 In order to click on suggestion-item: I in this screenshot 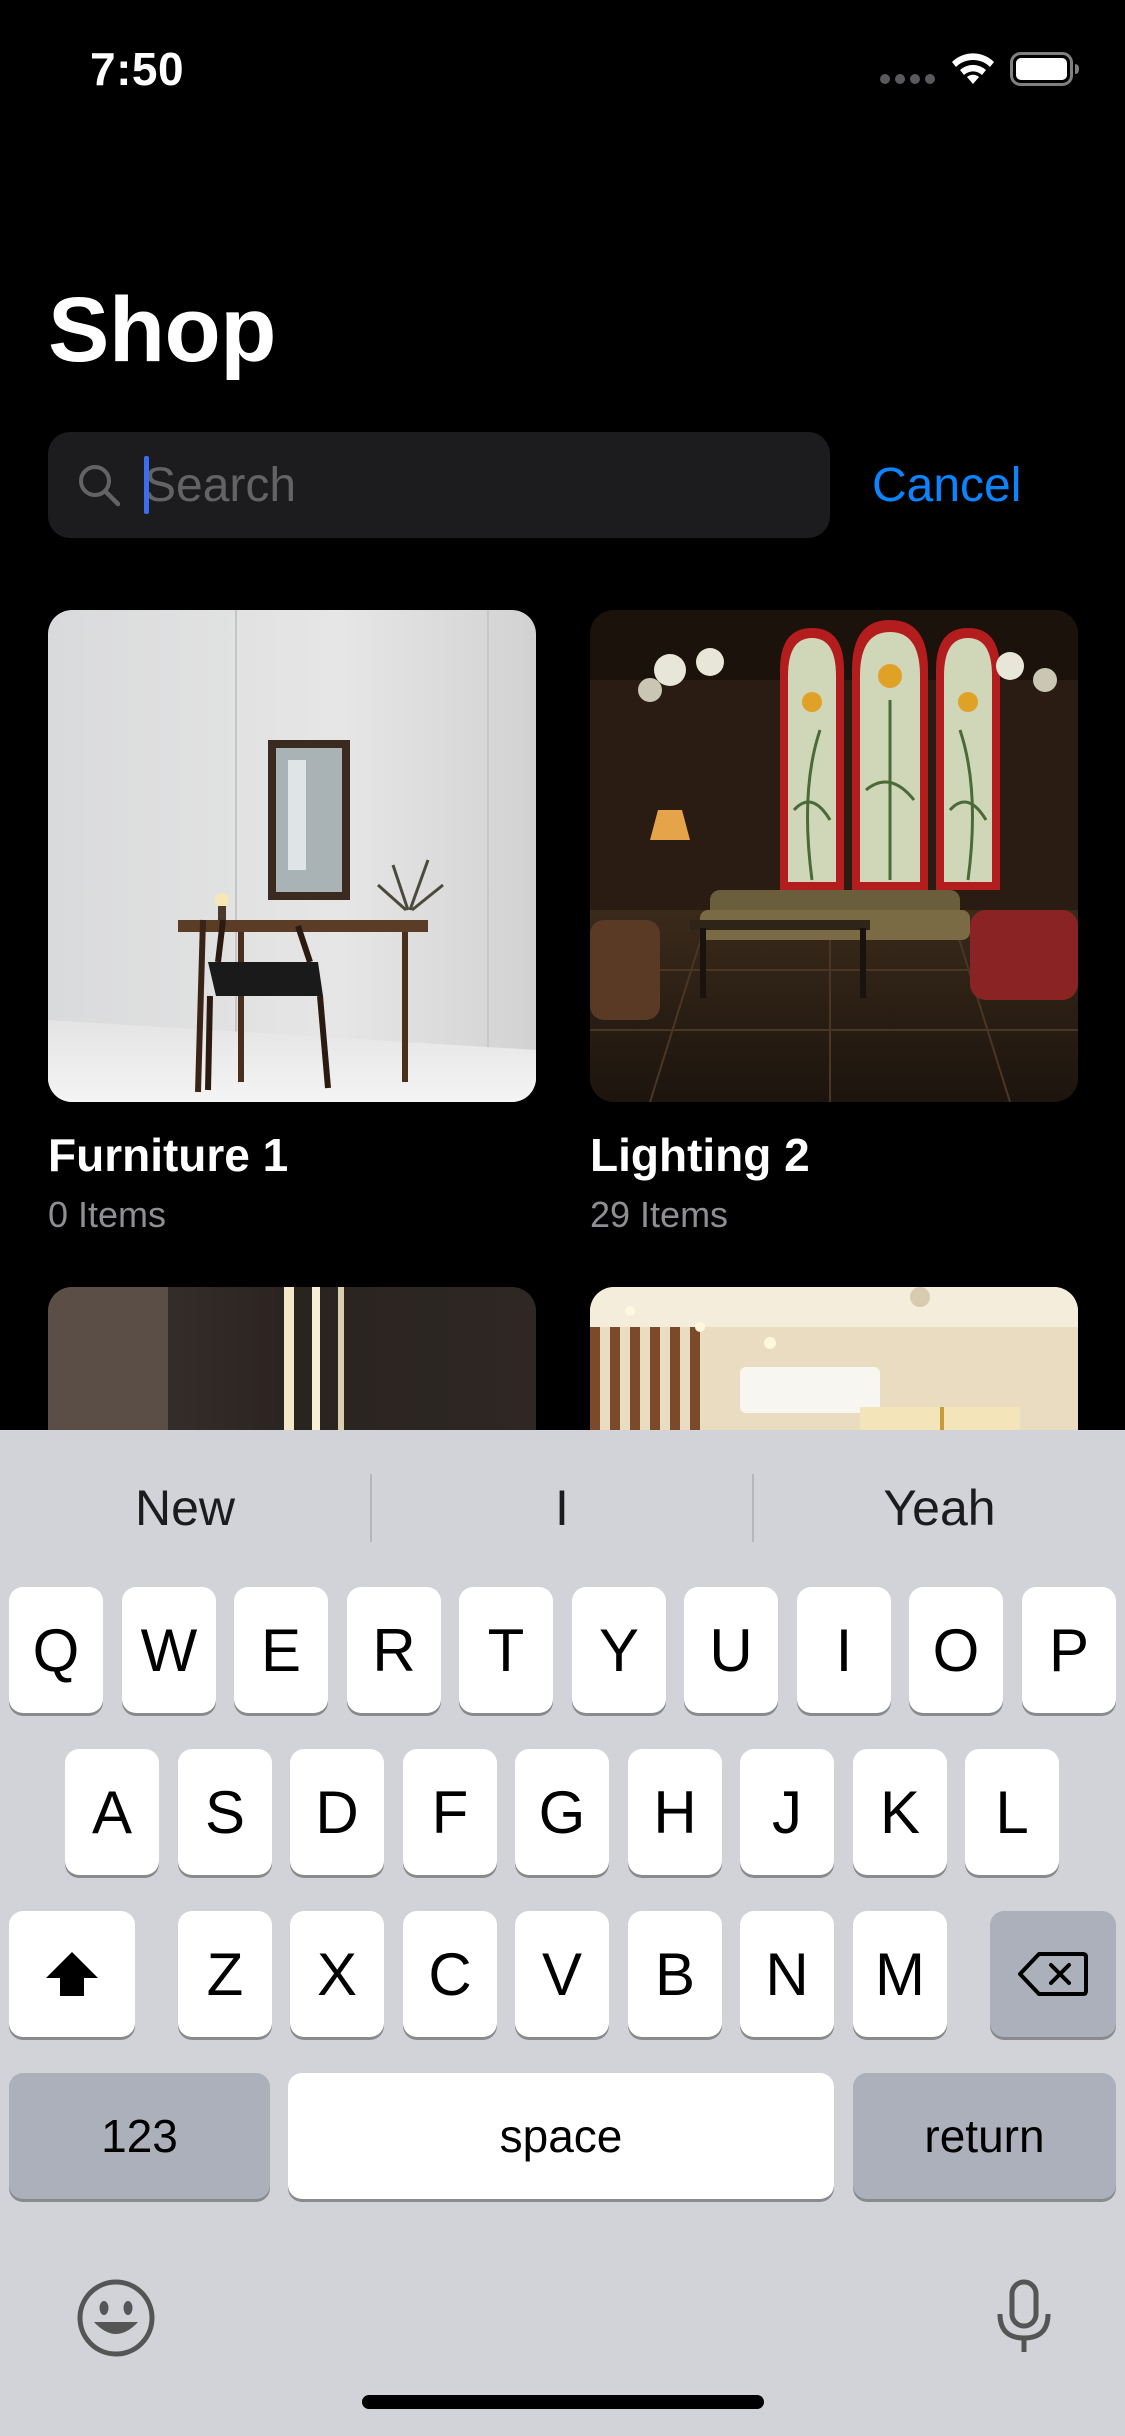, I will do `click(562, 1508)`.